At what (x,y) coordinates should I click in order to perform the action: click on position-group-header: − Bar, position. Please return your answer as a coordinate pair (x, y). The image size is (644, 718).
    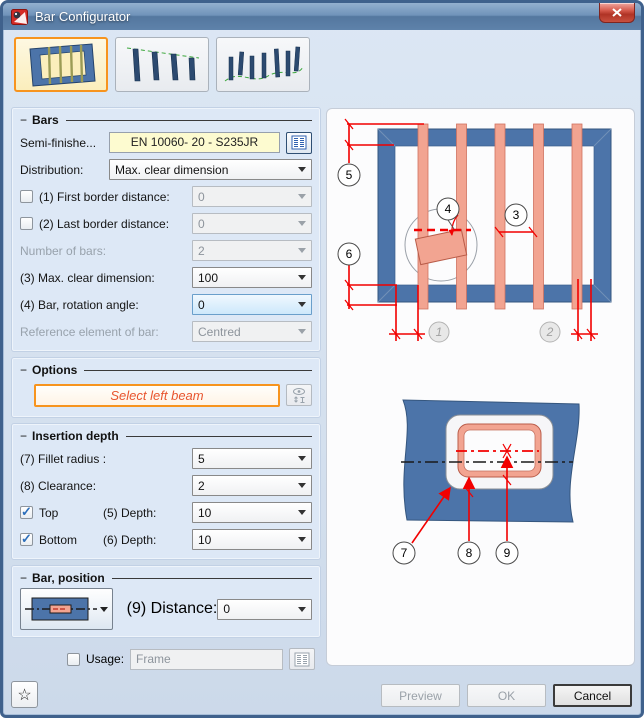
    Looking at the image, I should click on (166, 578).